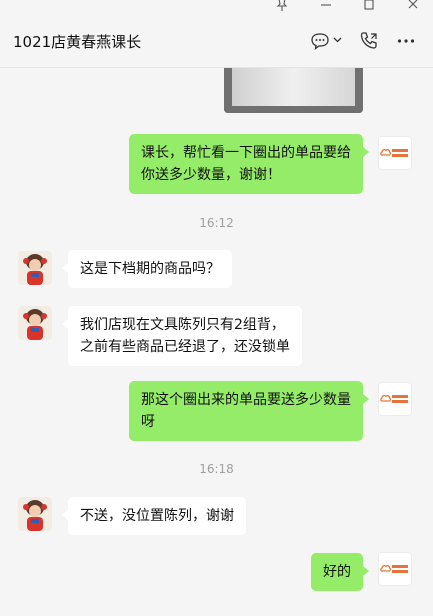 The image size is (433, 616). I want to click on timestamp: 16:12, so click(216, 223).